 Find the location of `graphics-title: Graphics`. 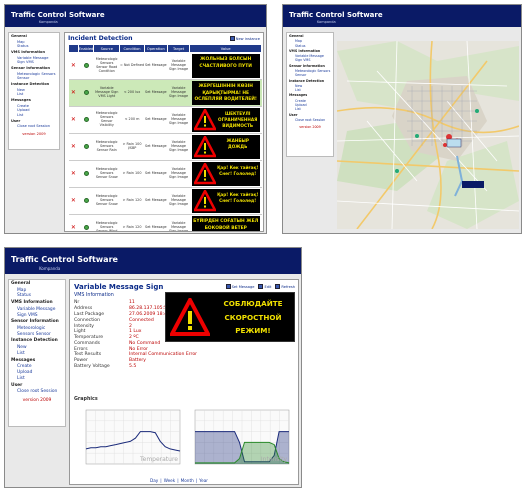

graphics-title: Graphics is located at coordinates (86, 399).